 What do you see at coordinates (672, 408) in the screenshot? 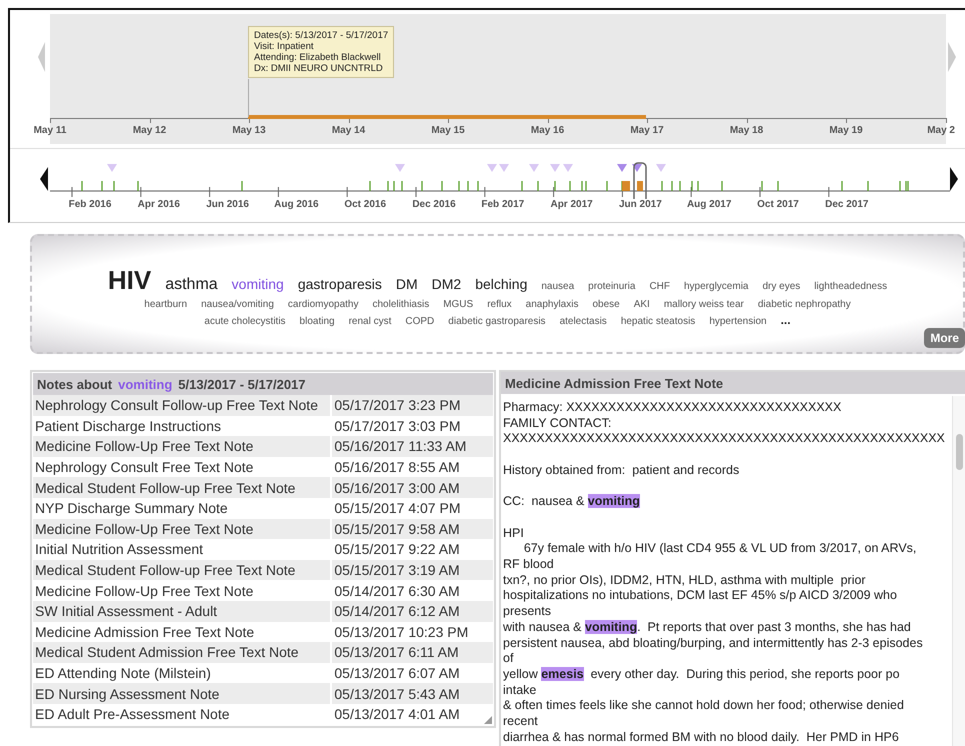
I see `note-text-line: Pharmacy: XXXXXXXXXXXXXXXXXXXXXXXXXXXXXXXXX` at bounding box center [672, 408].